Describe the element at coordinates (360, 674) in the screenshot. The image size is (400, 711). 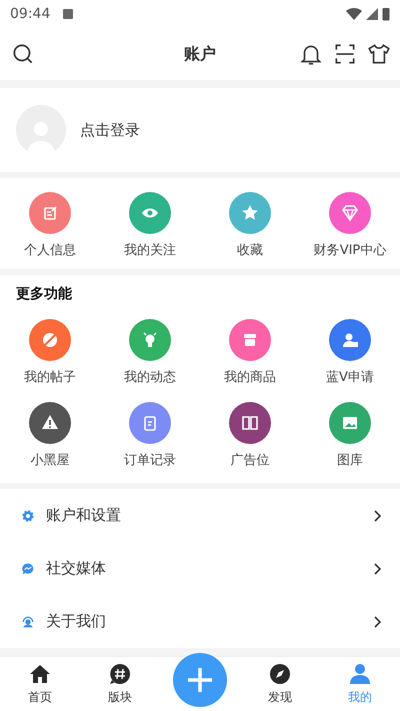
I see `person-icon` at that location.